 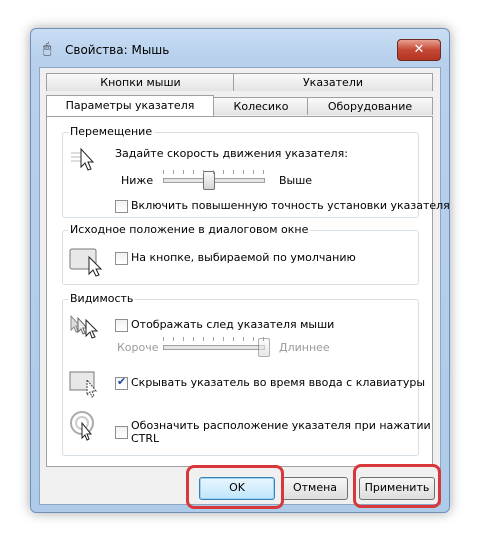 I want to click on cancel-button: Отмена, so click(x=315, y=488).